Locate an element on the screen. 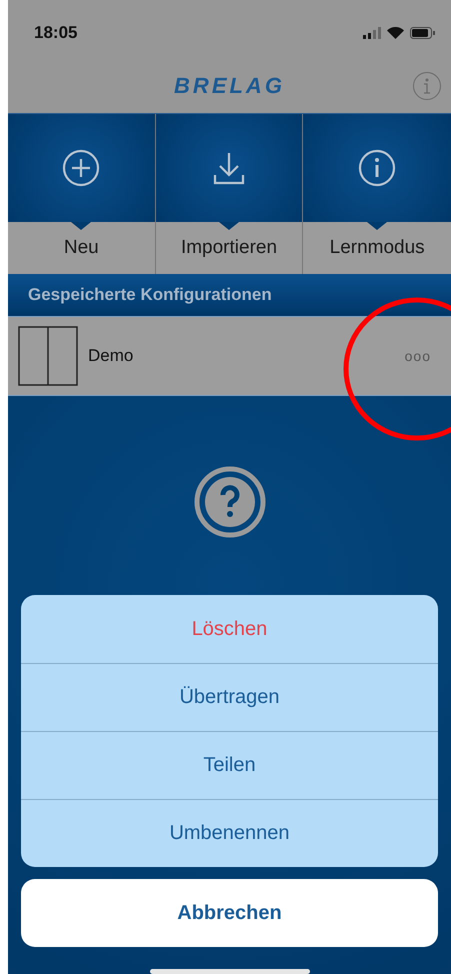  menu-tile: Importieren is located at coordinates (230, 194).